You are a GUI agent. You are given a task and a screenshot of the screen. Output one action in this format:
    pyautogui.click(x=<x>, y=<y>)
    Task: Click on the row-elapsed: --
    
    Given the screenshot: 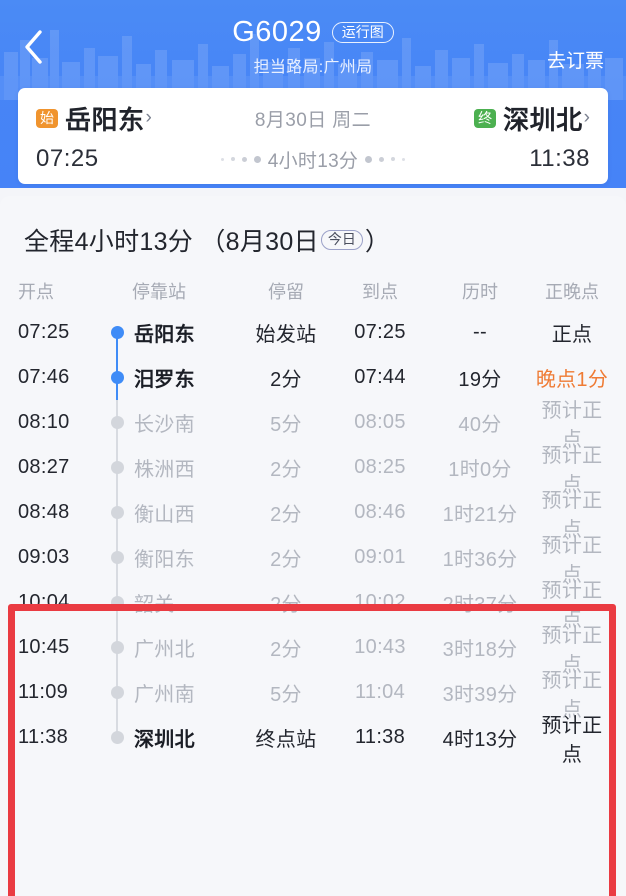 What is the action you would take?
    pyautogui.click(x=480, y=332)
    